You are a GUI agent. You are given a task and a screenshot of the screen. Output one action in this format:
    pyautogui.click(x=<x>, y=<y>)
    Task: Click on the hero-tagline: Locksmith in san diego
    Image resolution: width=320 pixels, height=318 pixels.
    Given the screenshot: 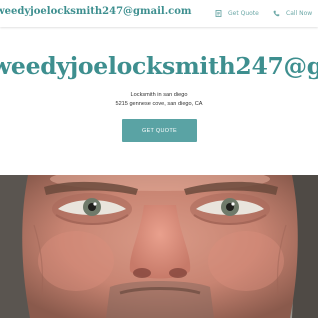 What is the action you would take?
    pyautogui.click(x=159, y=95)
    